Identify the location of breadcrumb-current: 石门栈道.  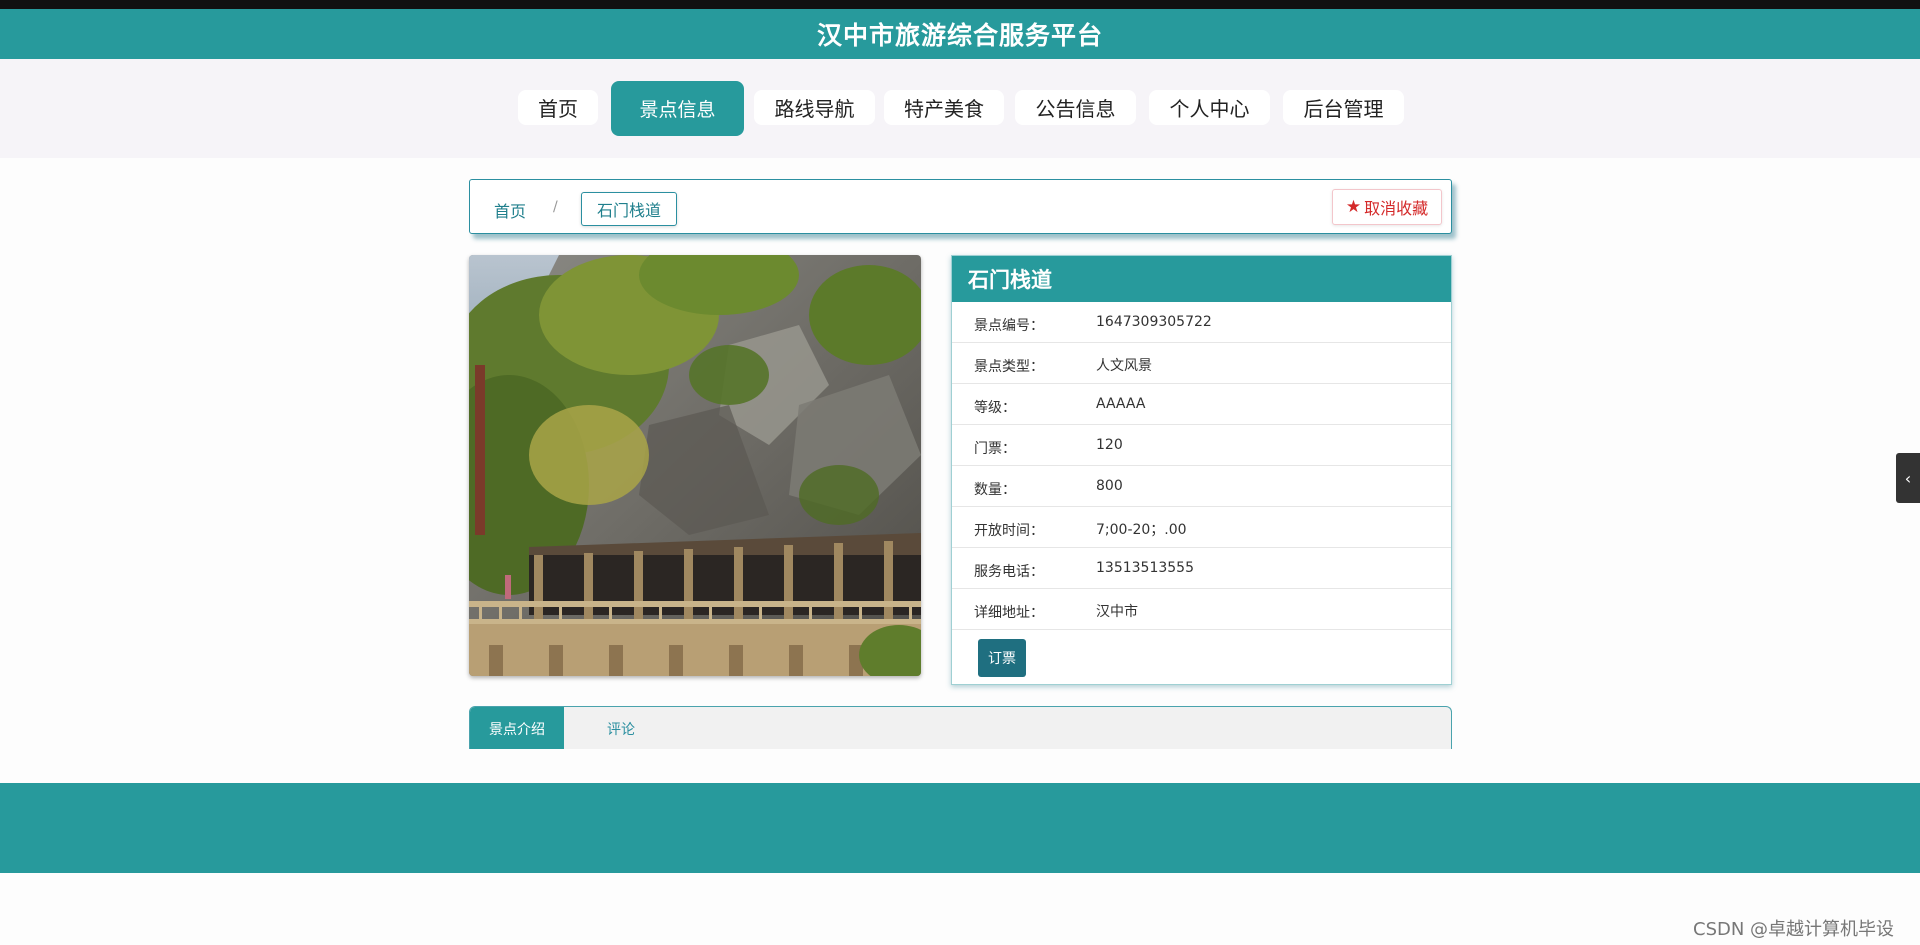
(629, 209).